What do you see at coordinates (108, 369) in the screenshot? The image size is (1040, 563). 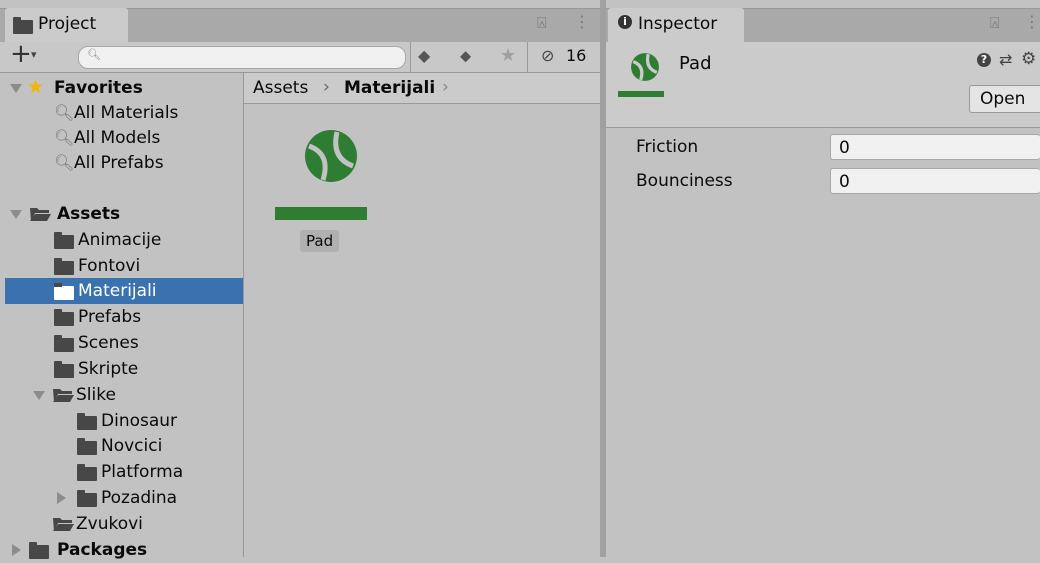 I see `tree-item-label: Skripte` at bounding box center [108, 369].